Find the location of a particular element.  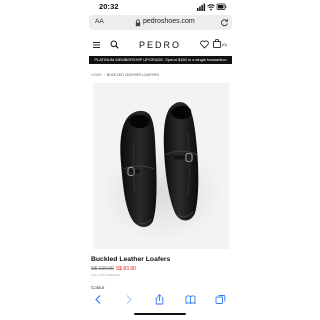

original-price: S$ 139.90 is located at coordinates (102, 269).